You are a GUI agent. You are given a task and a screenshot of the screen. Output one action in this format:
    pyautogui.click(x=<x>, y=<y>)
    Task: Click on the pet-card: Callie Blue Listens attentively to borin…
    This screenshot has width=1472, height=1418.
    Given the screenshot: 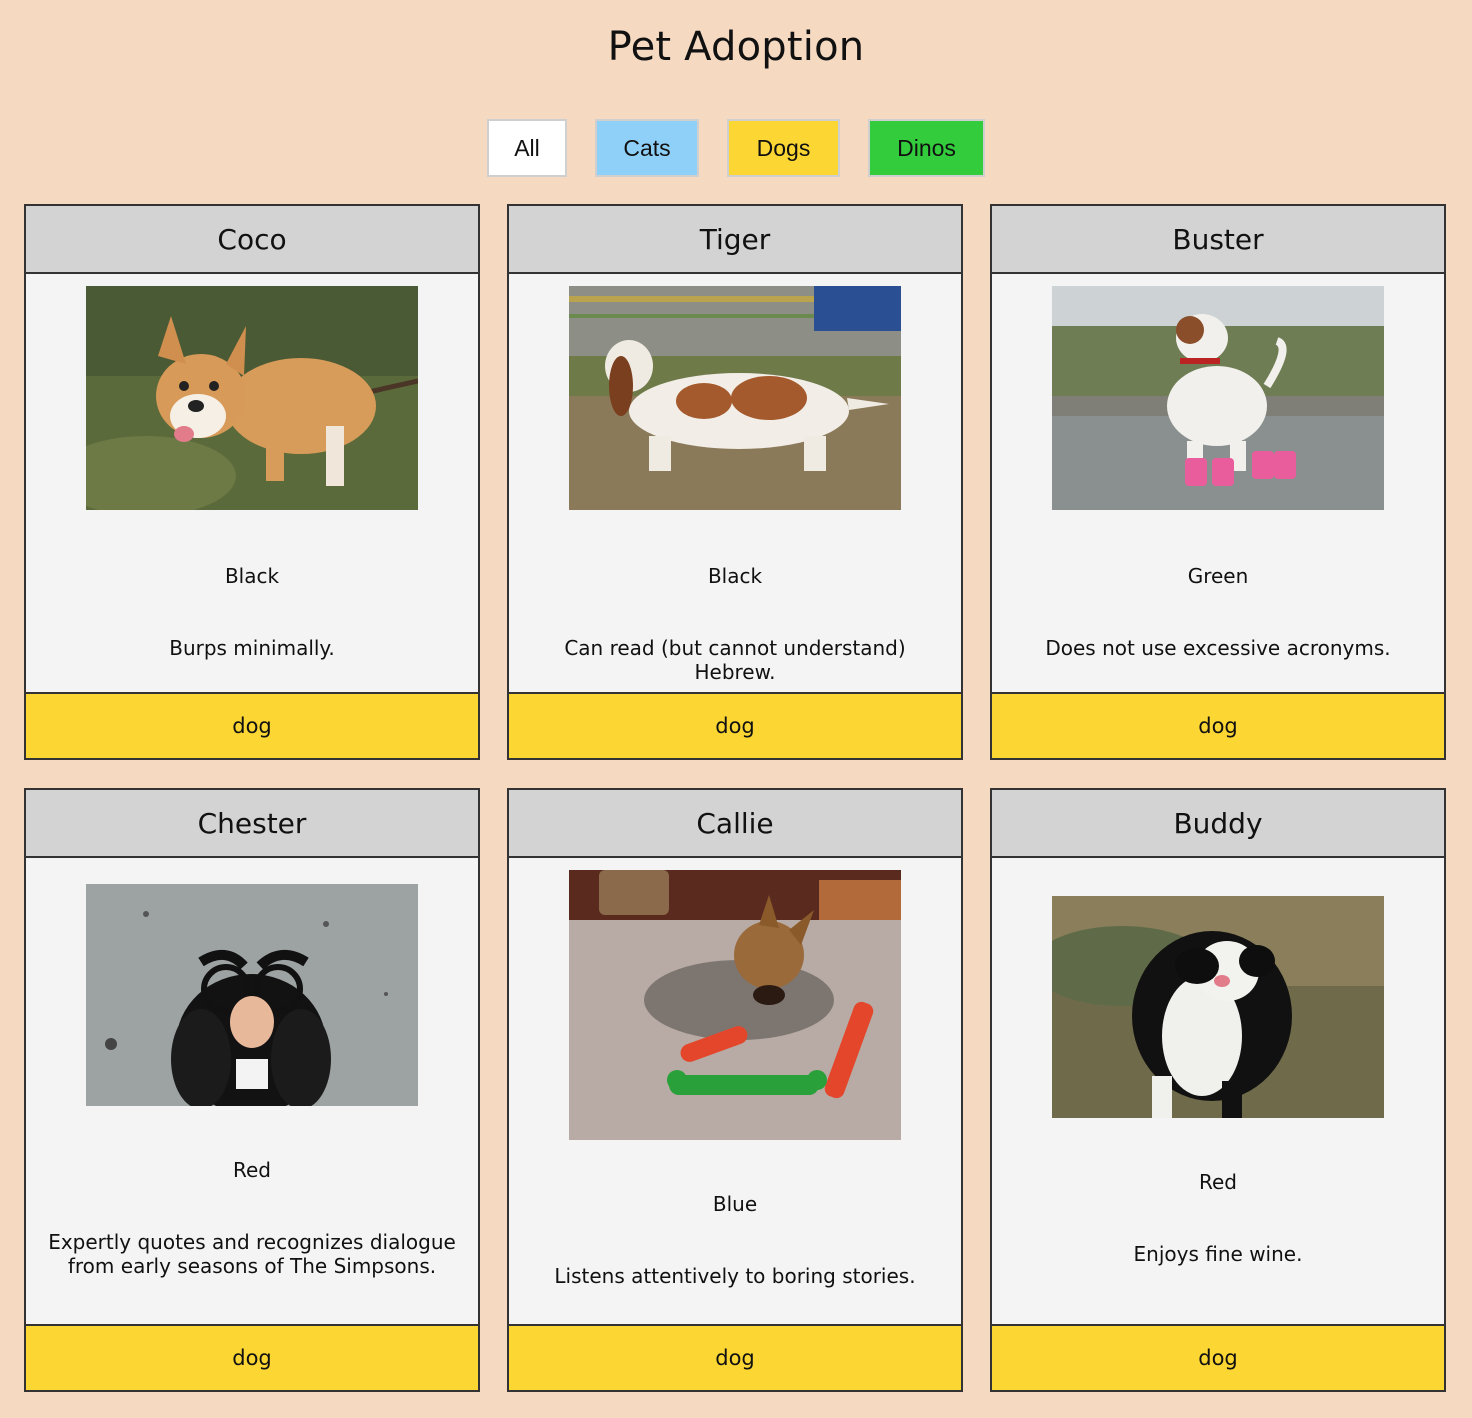 What is the action you would take?
    pyautogui.click(x=735, y=1090)
    